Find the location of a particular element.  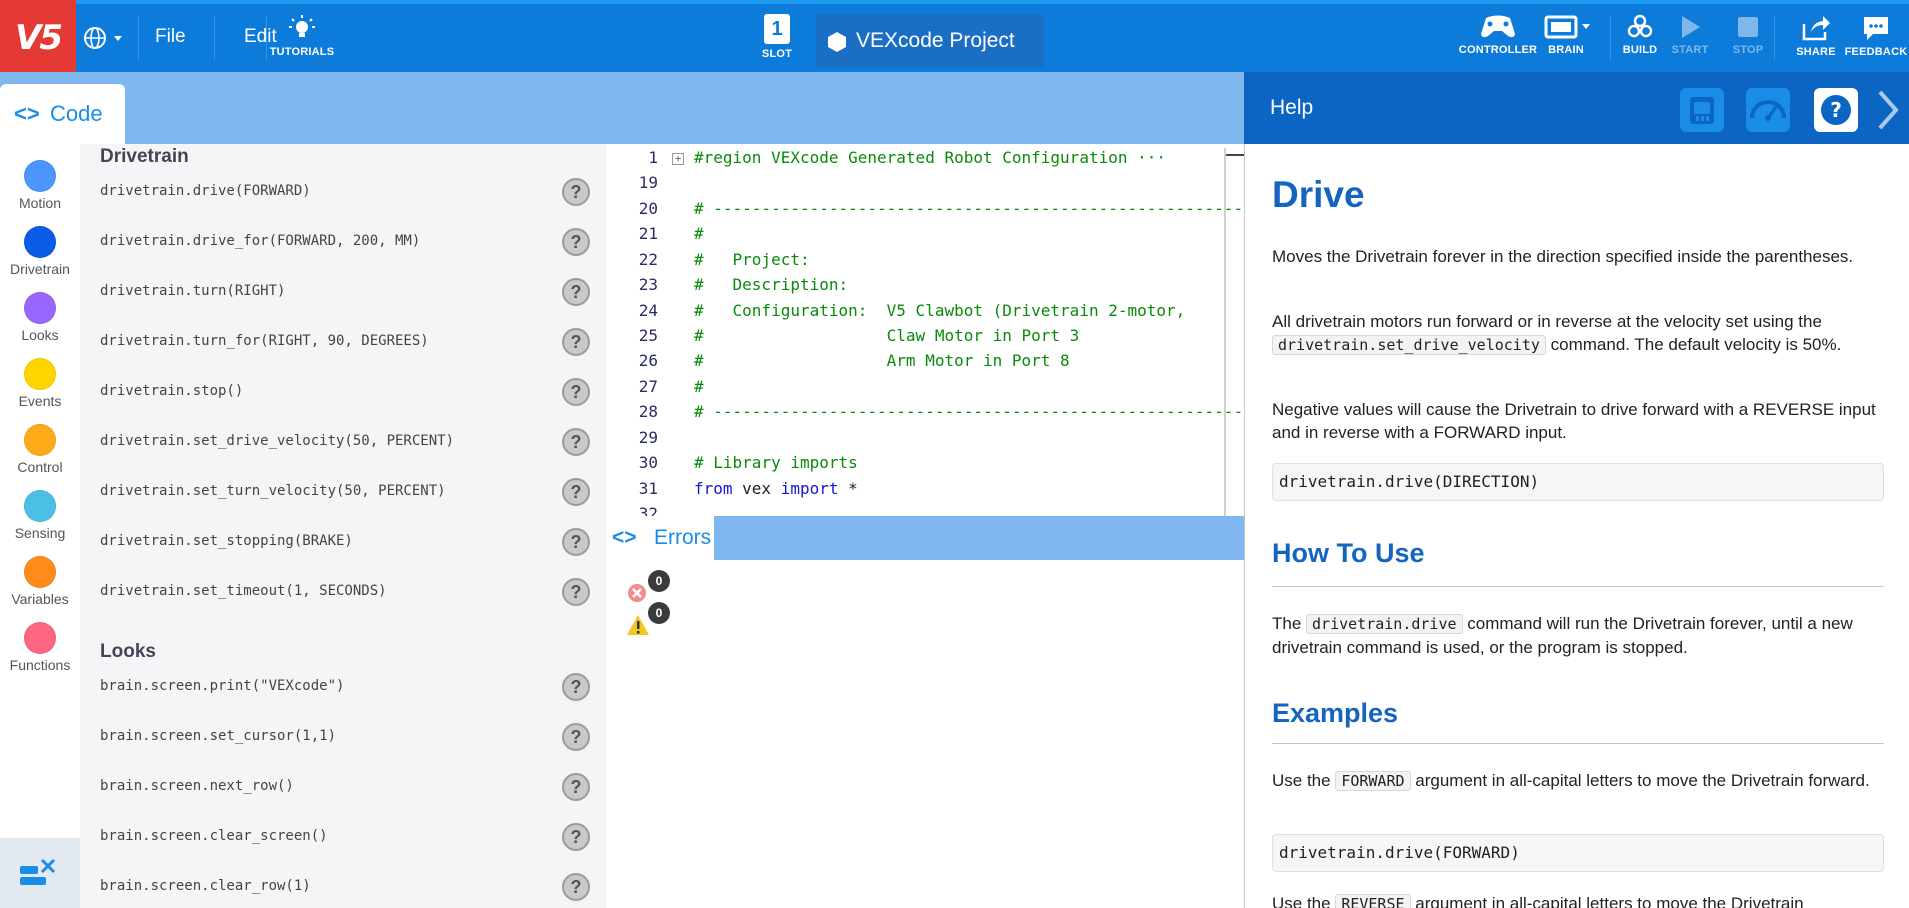

command-drivetrain-set-timeout: drivetrain.set_timeout(1, SECONDS) ? is located at coordinates (345, 592).